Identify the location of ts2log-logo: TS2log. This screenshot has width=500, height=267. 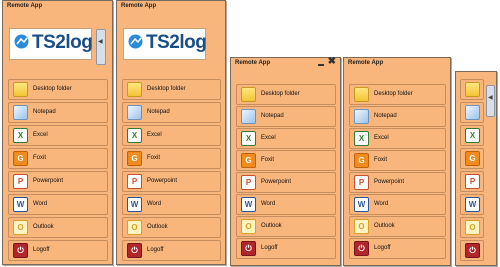
(165, 44).